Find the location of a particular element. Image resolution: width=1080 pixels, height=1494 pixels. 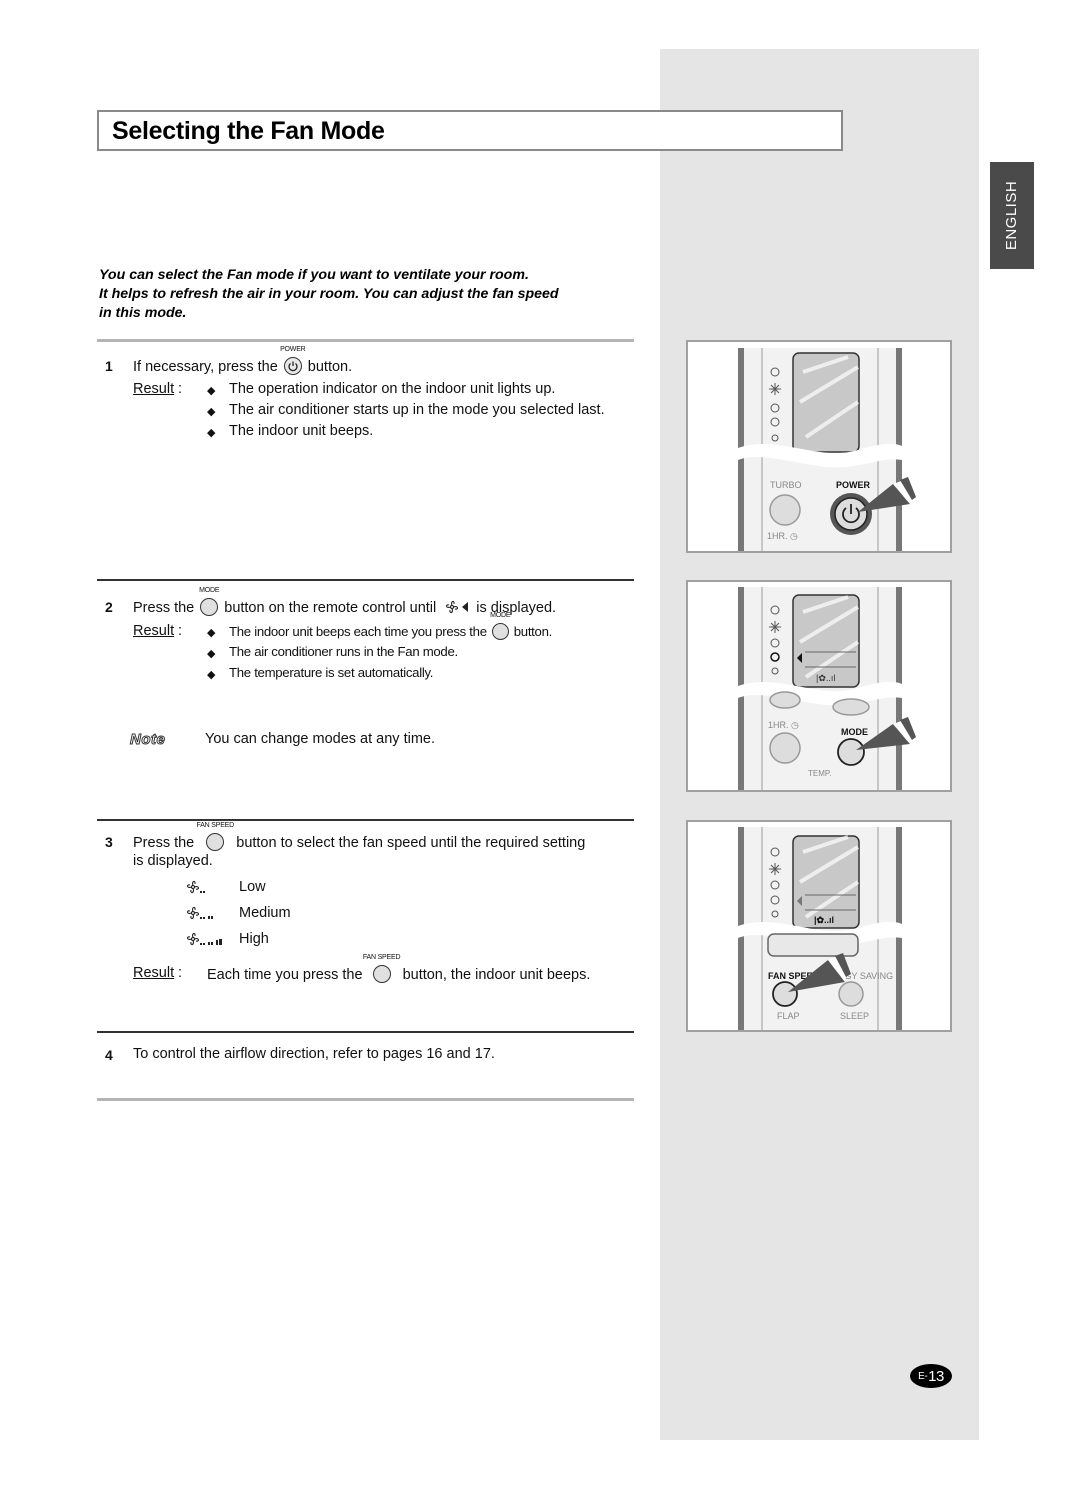

step-text: If necessary, press the is located at coordinates (205, 367).